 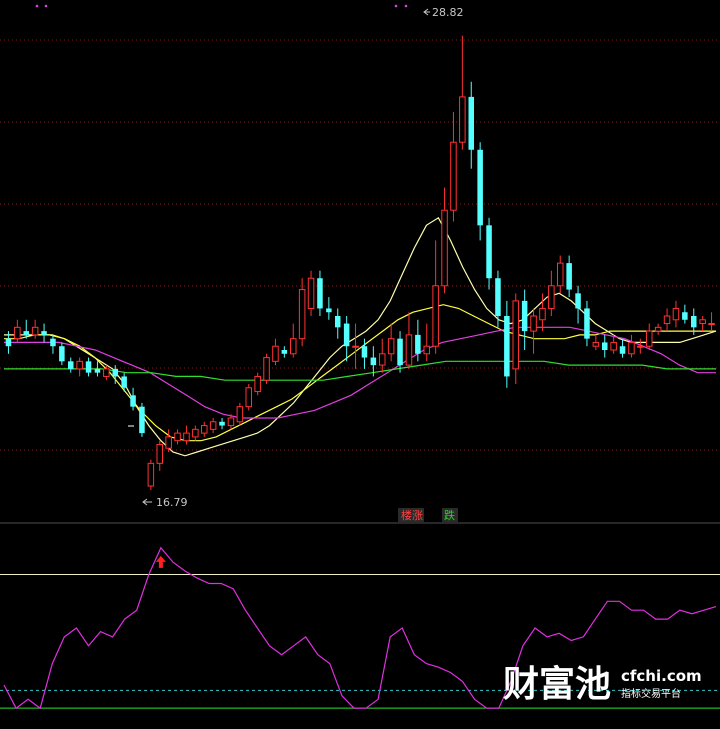 I want to click on signal-badge-up: 楼涨, so click(x=411, y=515).